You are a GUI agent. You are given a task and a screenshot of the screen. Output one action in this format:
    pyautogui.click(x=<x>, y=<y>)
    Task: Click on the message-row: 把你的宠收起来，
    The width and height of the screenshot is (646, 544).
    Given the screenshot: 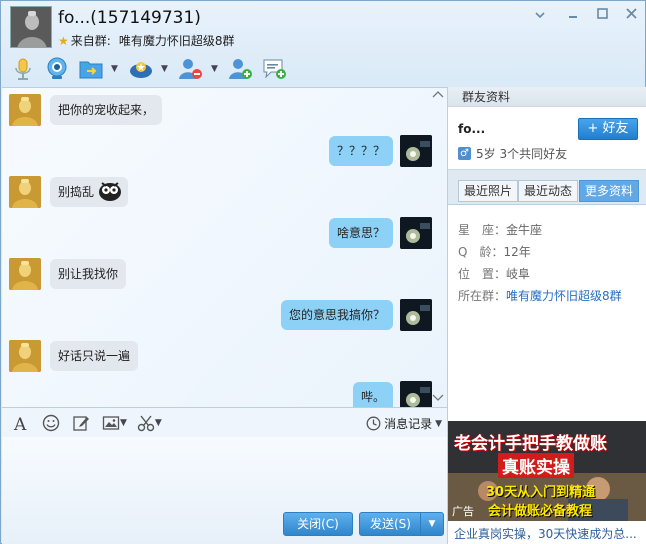 What is the action you would take?
    pyautogui.click(x=224, y=111)
    